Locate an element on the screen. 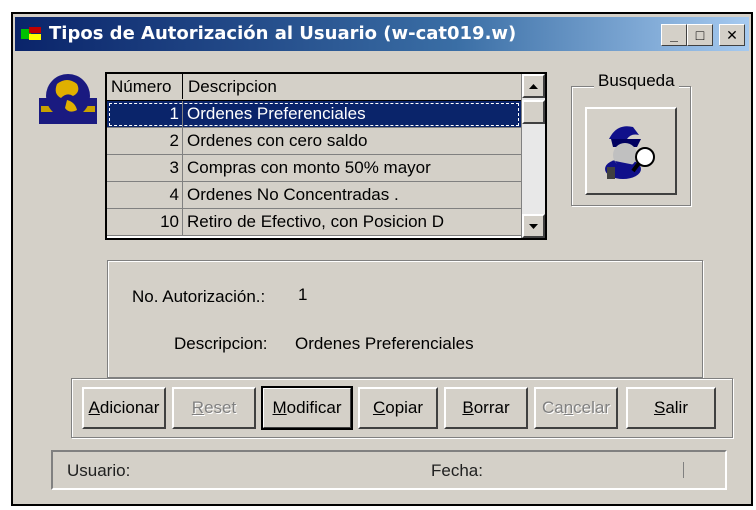 The width and height of the screenshot is (756, 510). exit-button-label: alir is located at coordinates (676, 407).